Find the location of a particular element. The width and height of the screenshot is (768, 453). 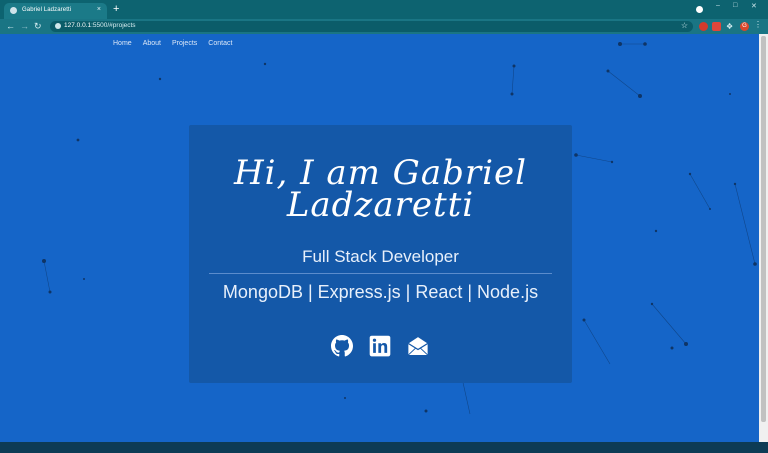

hero-tech-stack: MongoDB | Express.js | React | Node.js is located at coordinates (380, 292).